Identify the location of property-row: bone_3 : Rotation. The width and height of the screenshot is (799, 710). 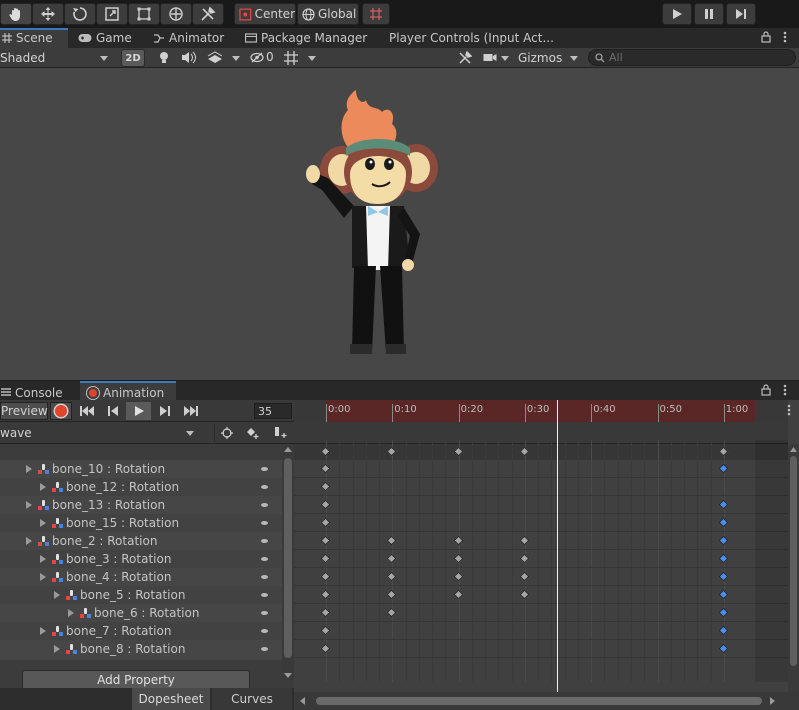
(141, 559).